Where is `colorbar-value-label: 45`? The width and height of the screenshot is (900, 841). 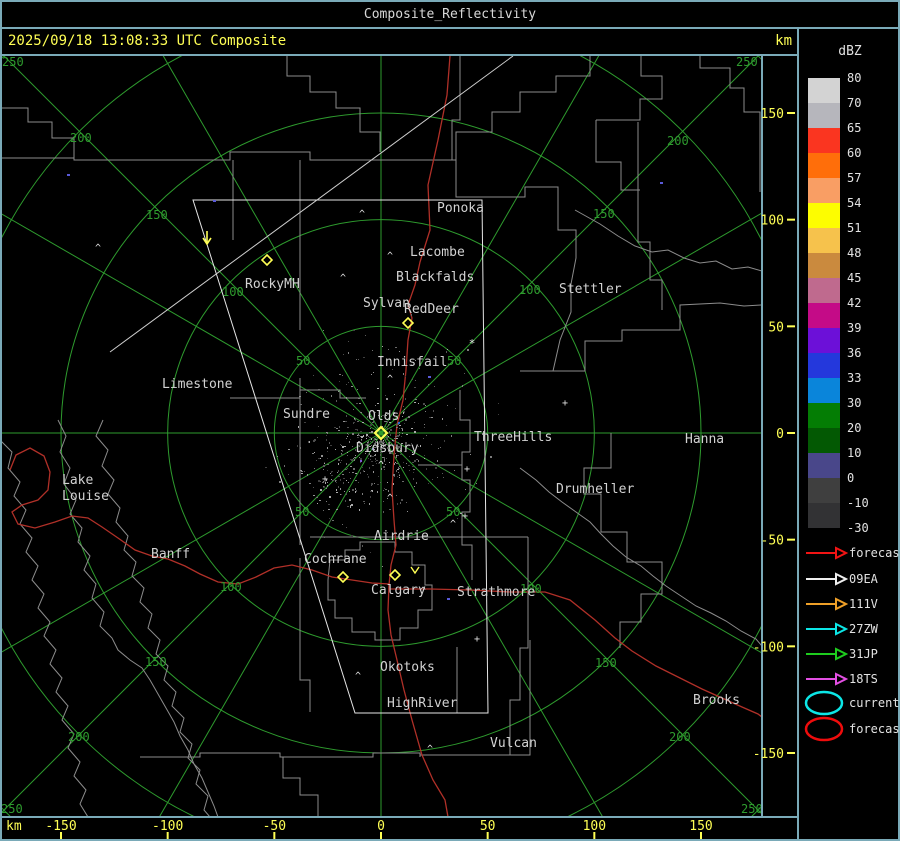 colorbar-value-label: 45 is located at coordinates (854, 278).